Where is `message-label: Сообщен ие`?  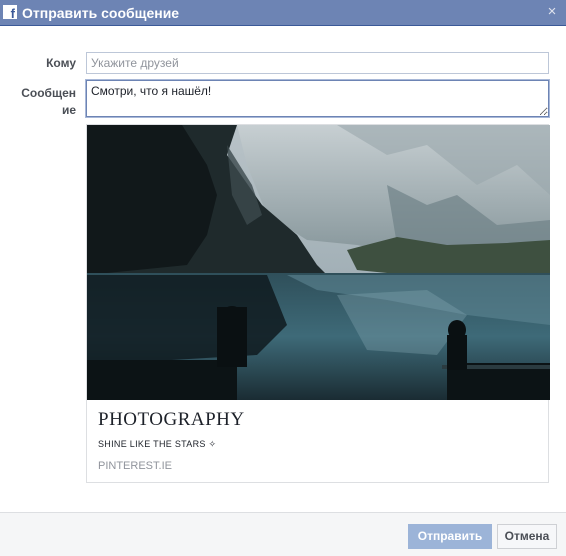 message-label: Сообщен ие is located at coordinates (45, 102).